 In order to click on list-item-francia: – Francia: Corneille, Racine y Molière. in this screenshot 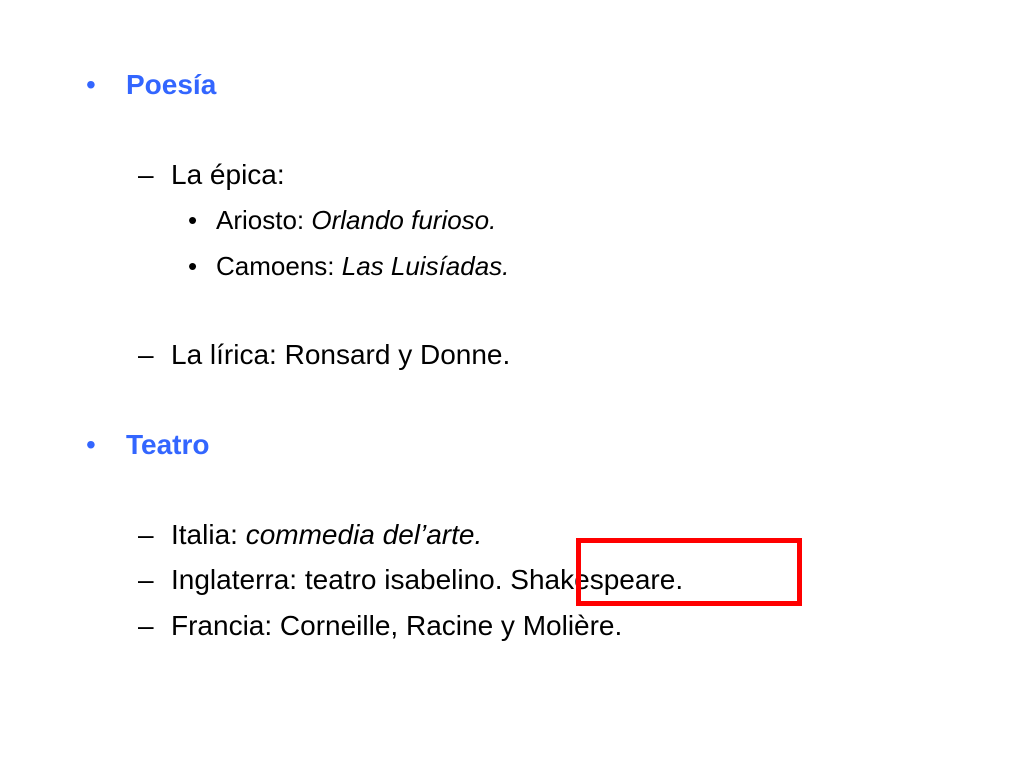, I will do `click(380, 626)`.